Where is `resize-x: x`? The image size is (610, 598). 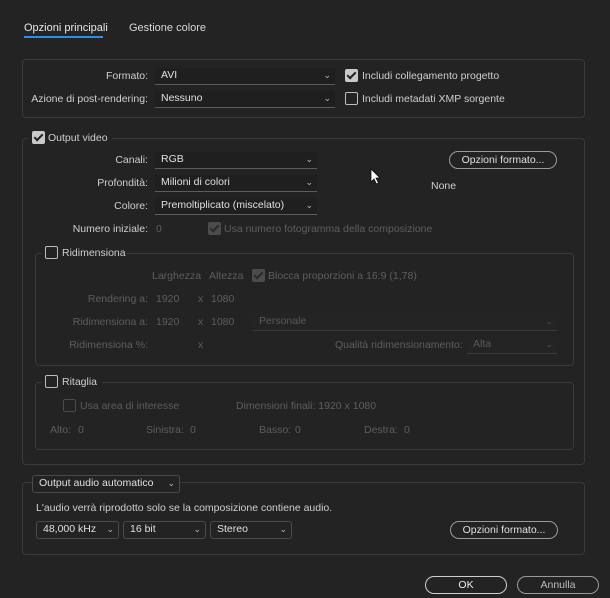 resize-x: x is located at coordinates (201, 322).